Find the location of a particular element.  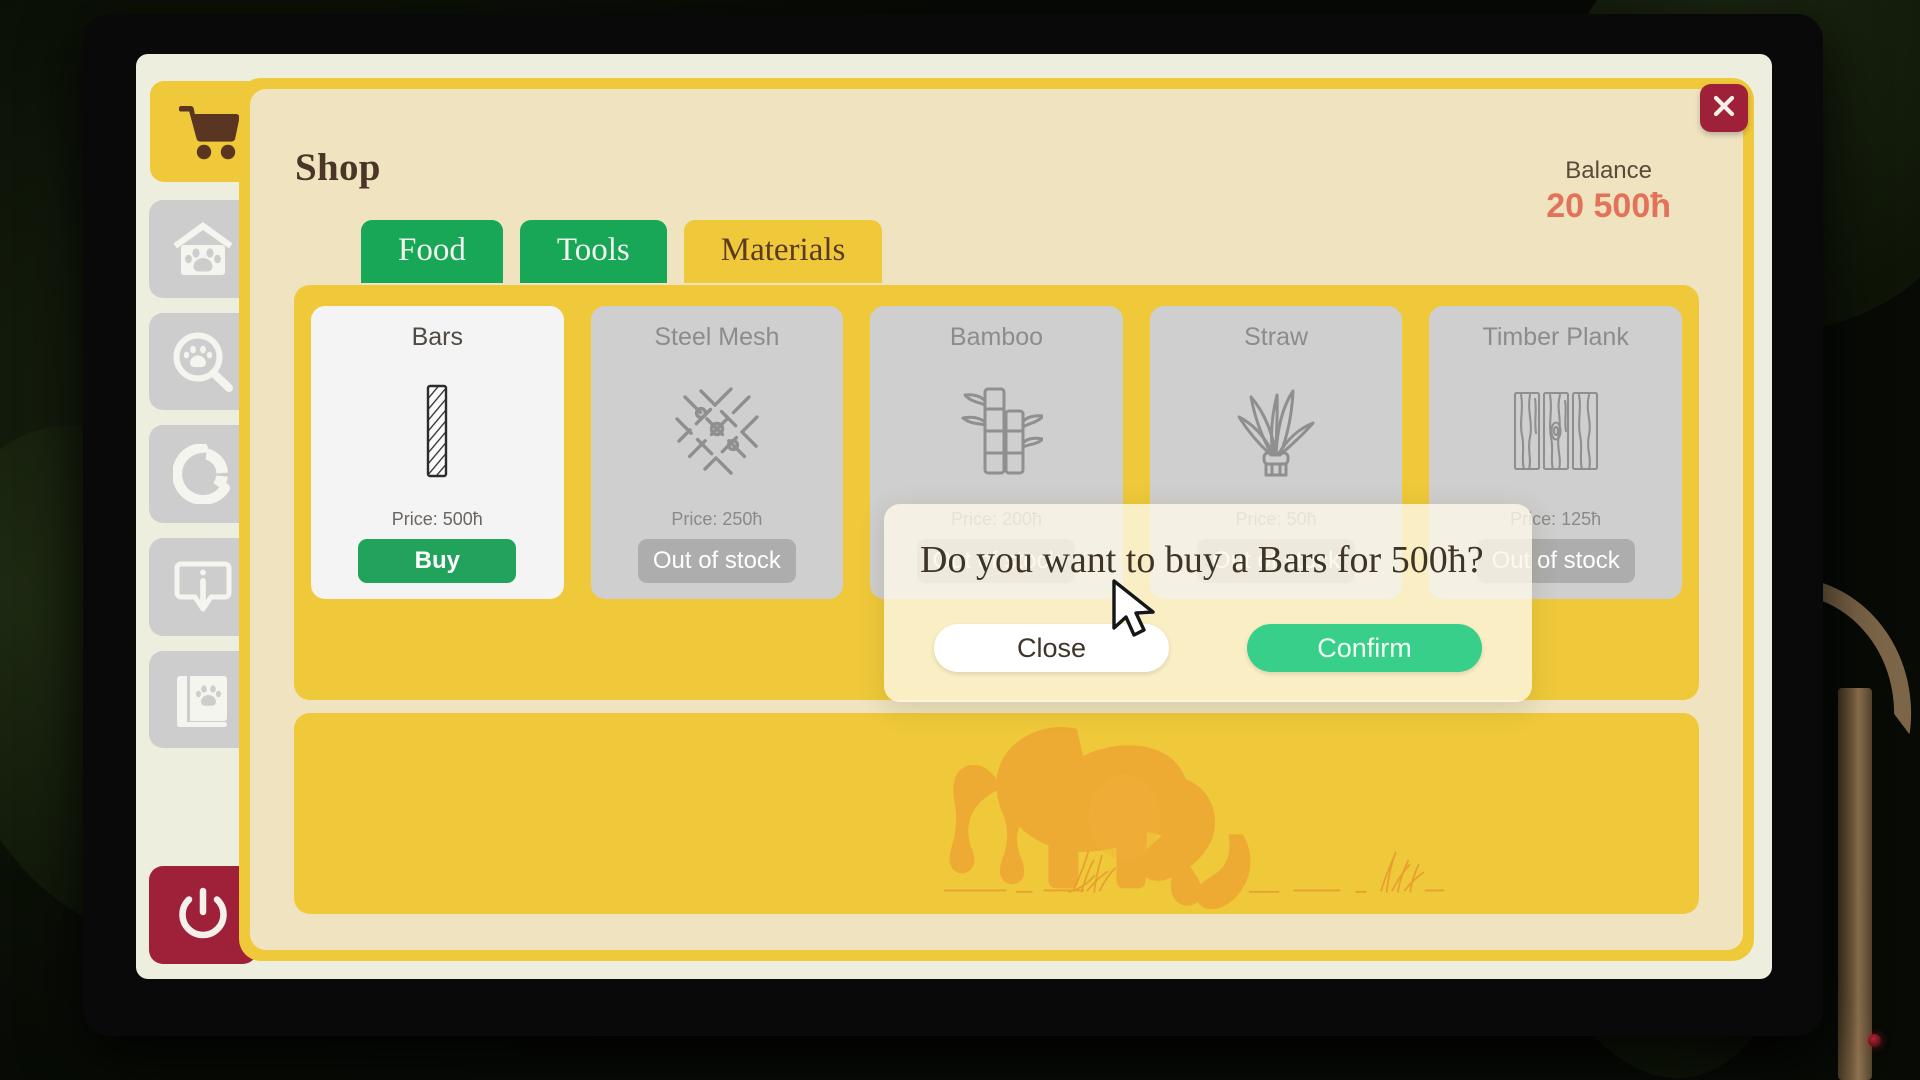

balance-label: Balance is located at coordinates (1608, 170).